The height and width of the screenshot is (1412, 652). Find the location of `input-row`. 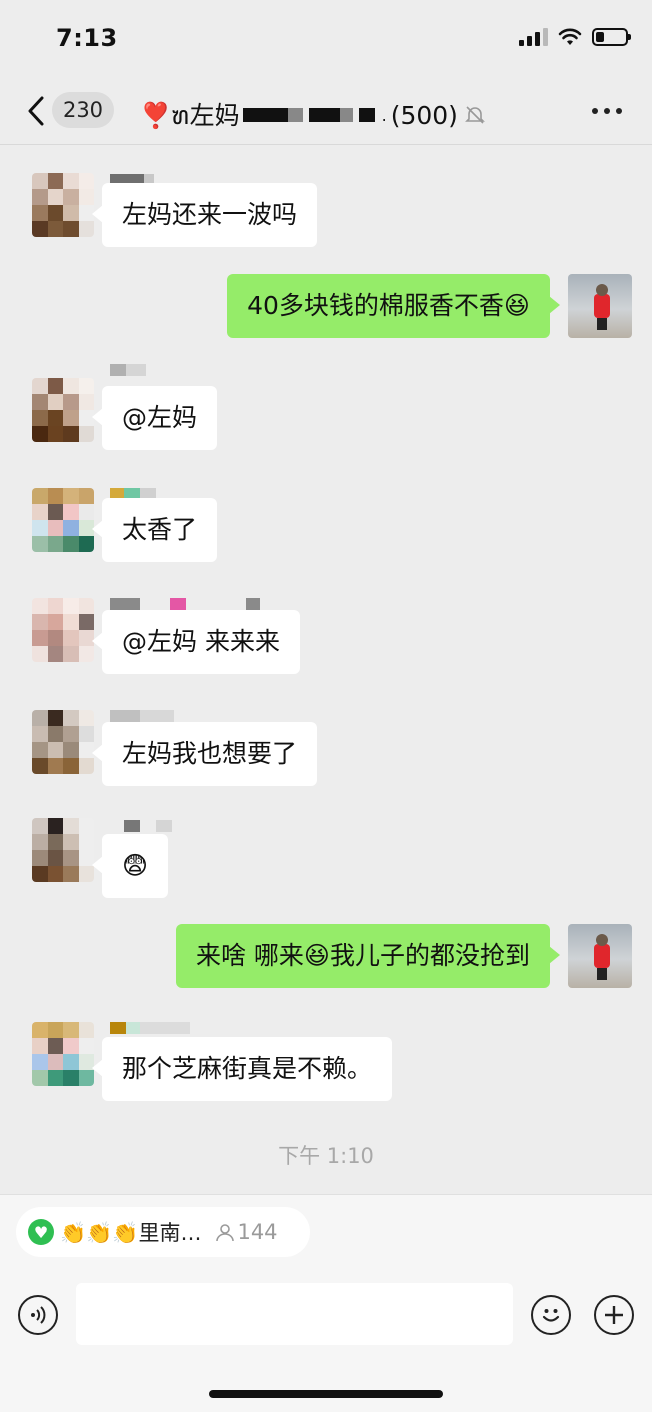

input-row is located at coordinates (326, 1315).